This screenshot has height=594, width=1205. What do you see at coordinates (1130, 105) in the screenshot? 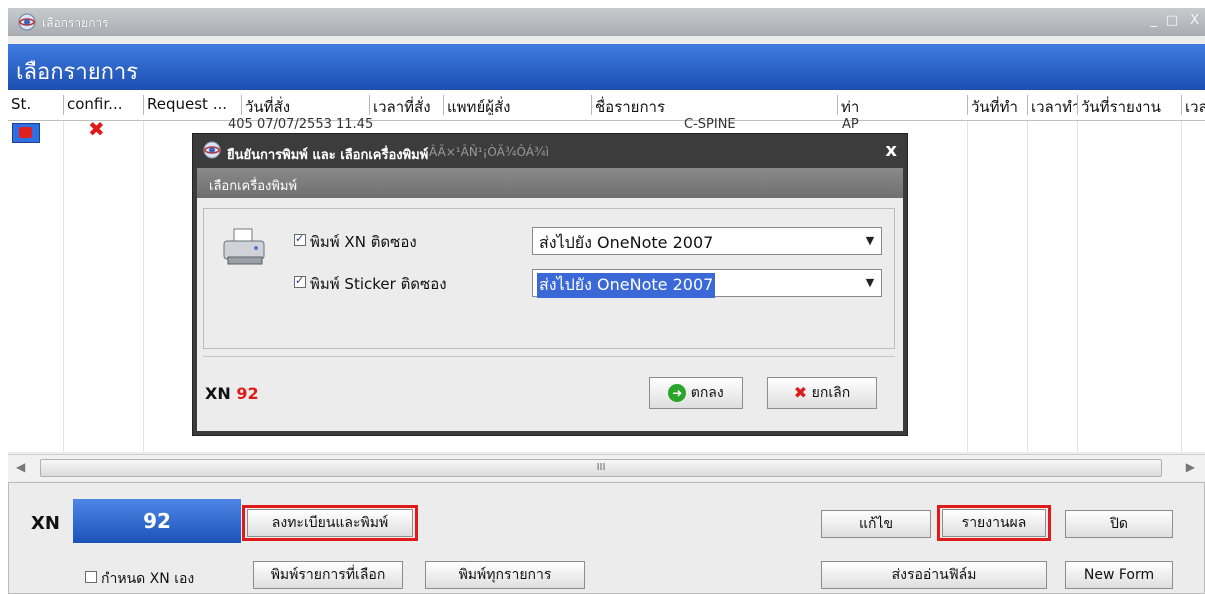
I see `col-report-date: วันที่รายงาน` at bounding box center [1130, 105].